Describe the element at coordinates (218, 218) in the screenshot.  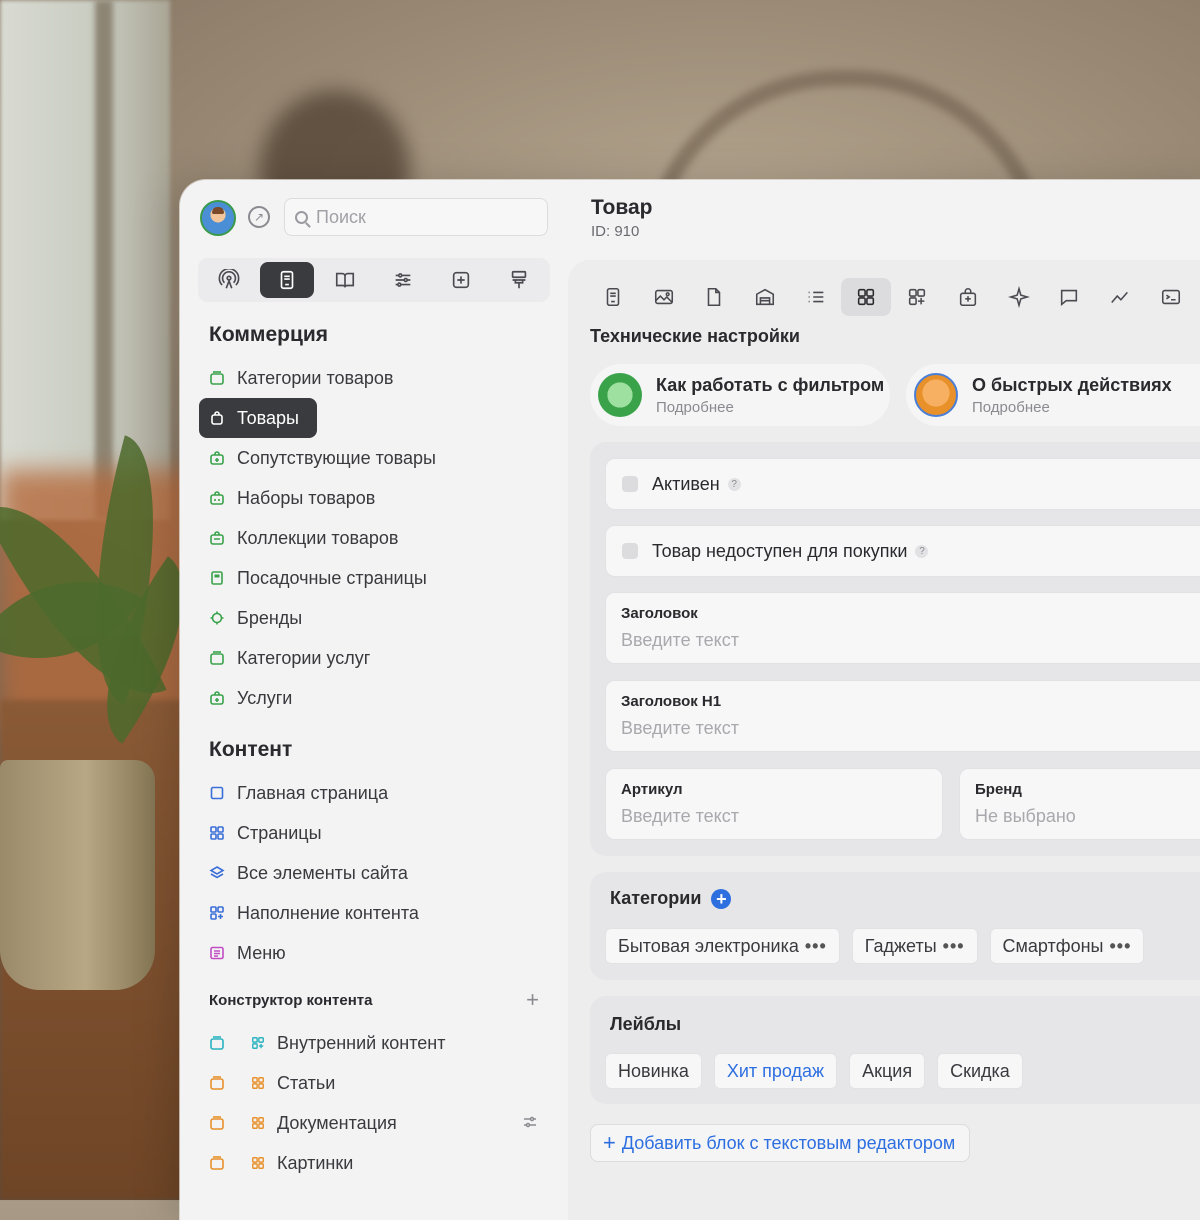
I see `avatar` at that location.